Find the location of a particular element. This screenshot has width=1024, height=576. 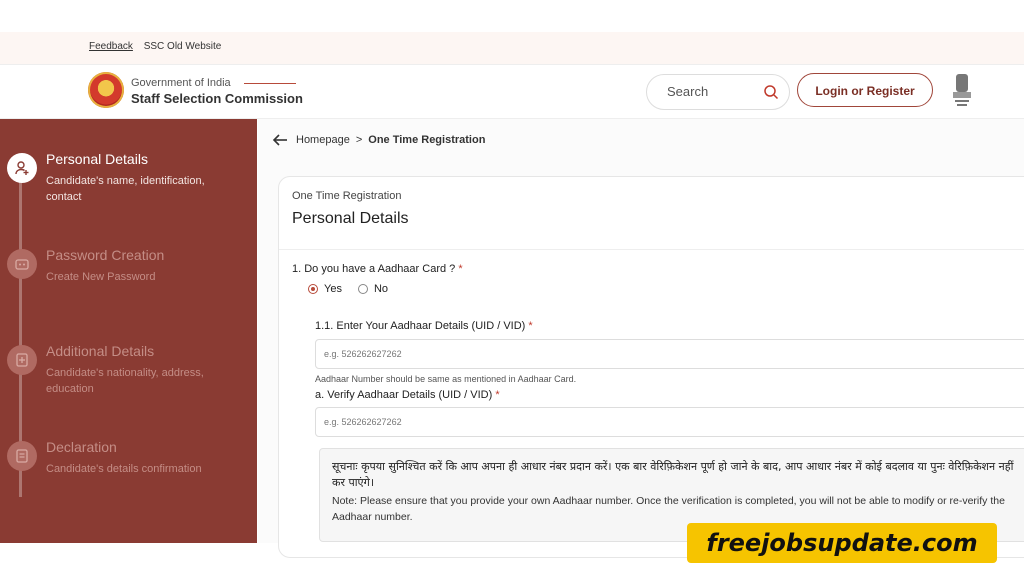

radio-yes: Yes is located at coordinates (325, 289).